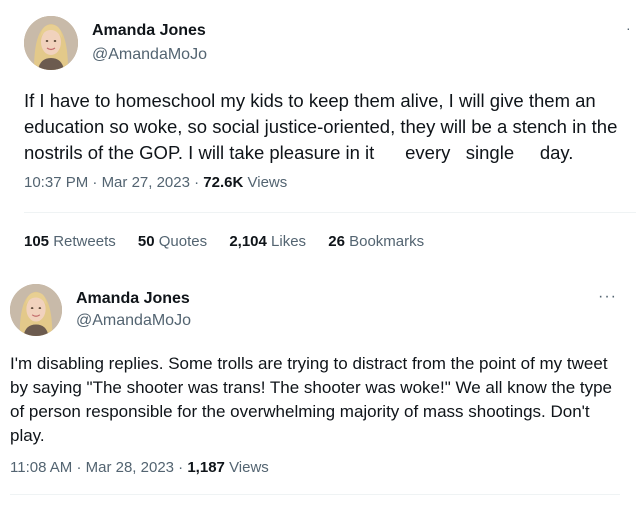 The height and width of the screenshot is (505, 636). Describe the element at coordinates (387, 241) in the screenshot. I see `bookmarks-label: Bookmarks` at that location.